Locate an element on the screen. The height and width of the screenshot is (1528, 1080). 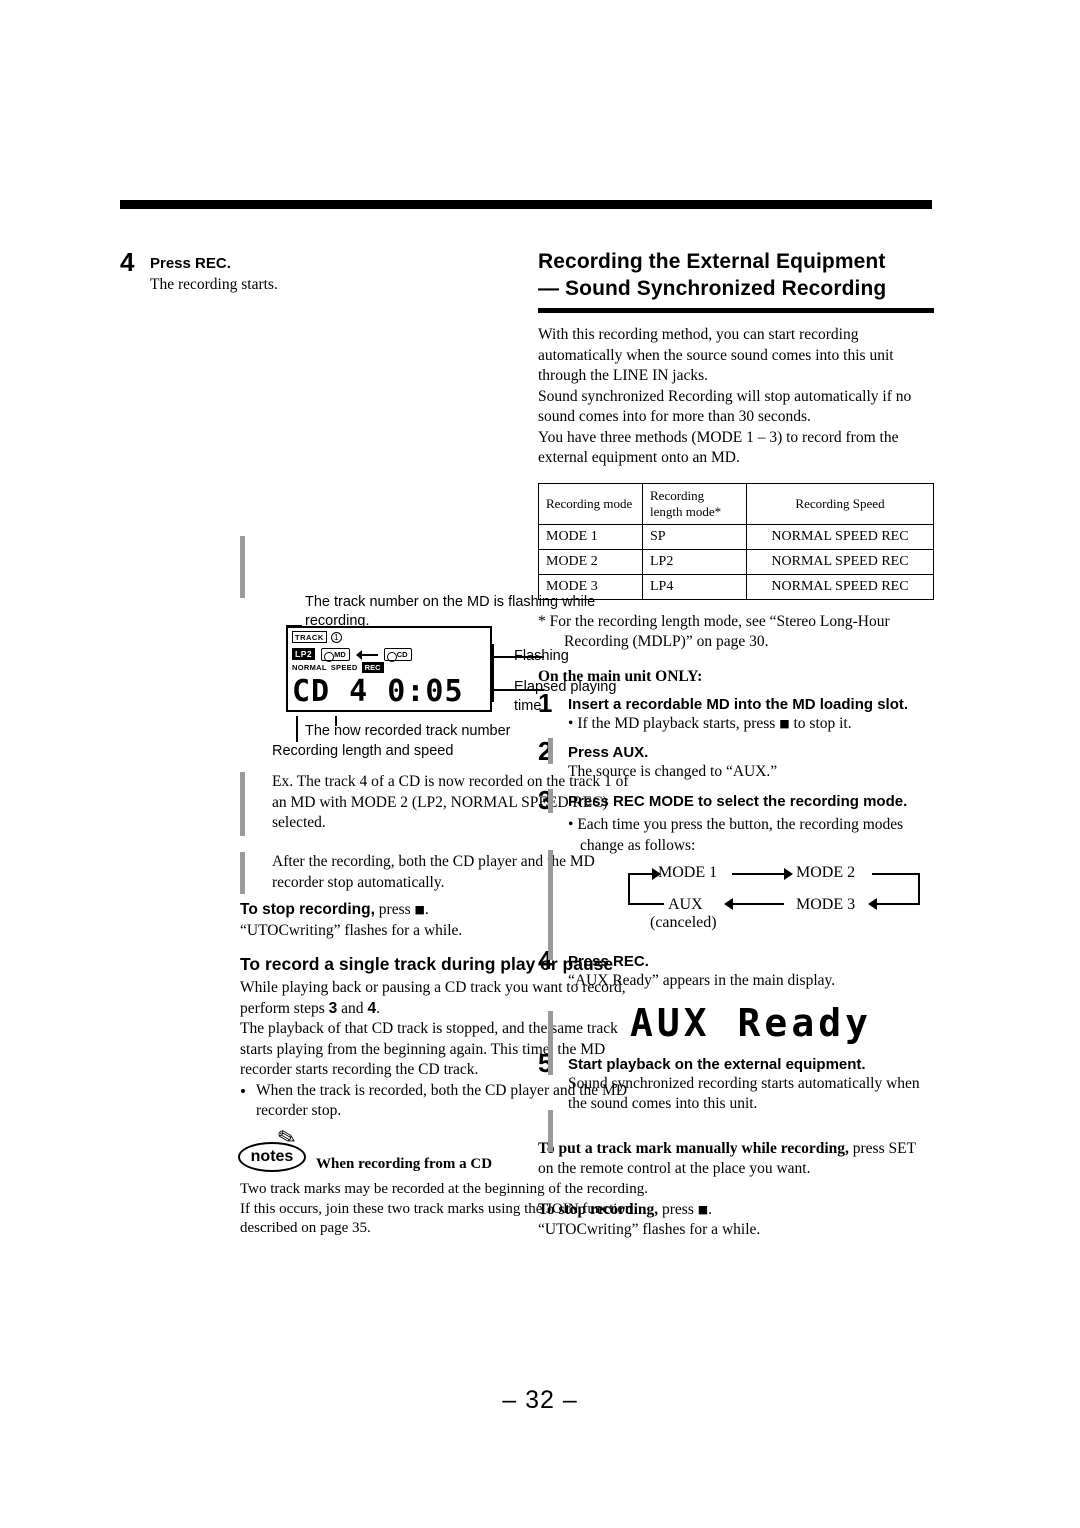
single-p1-b: and is located at coordinates (352, 1008).